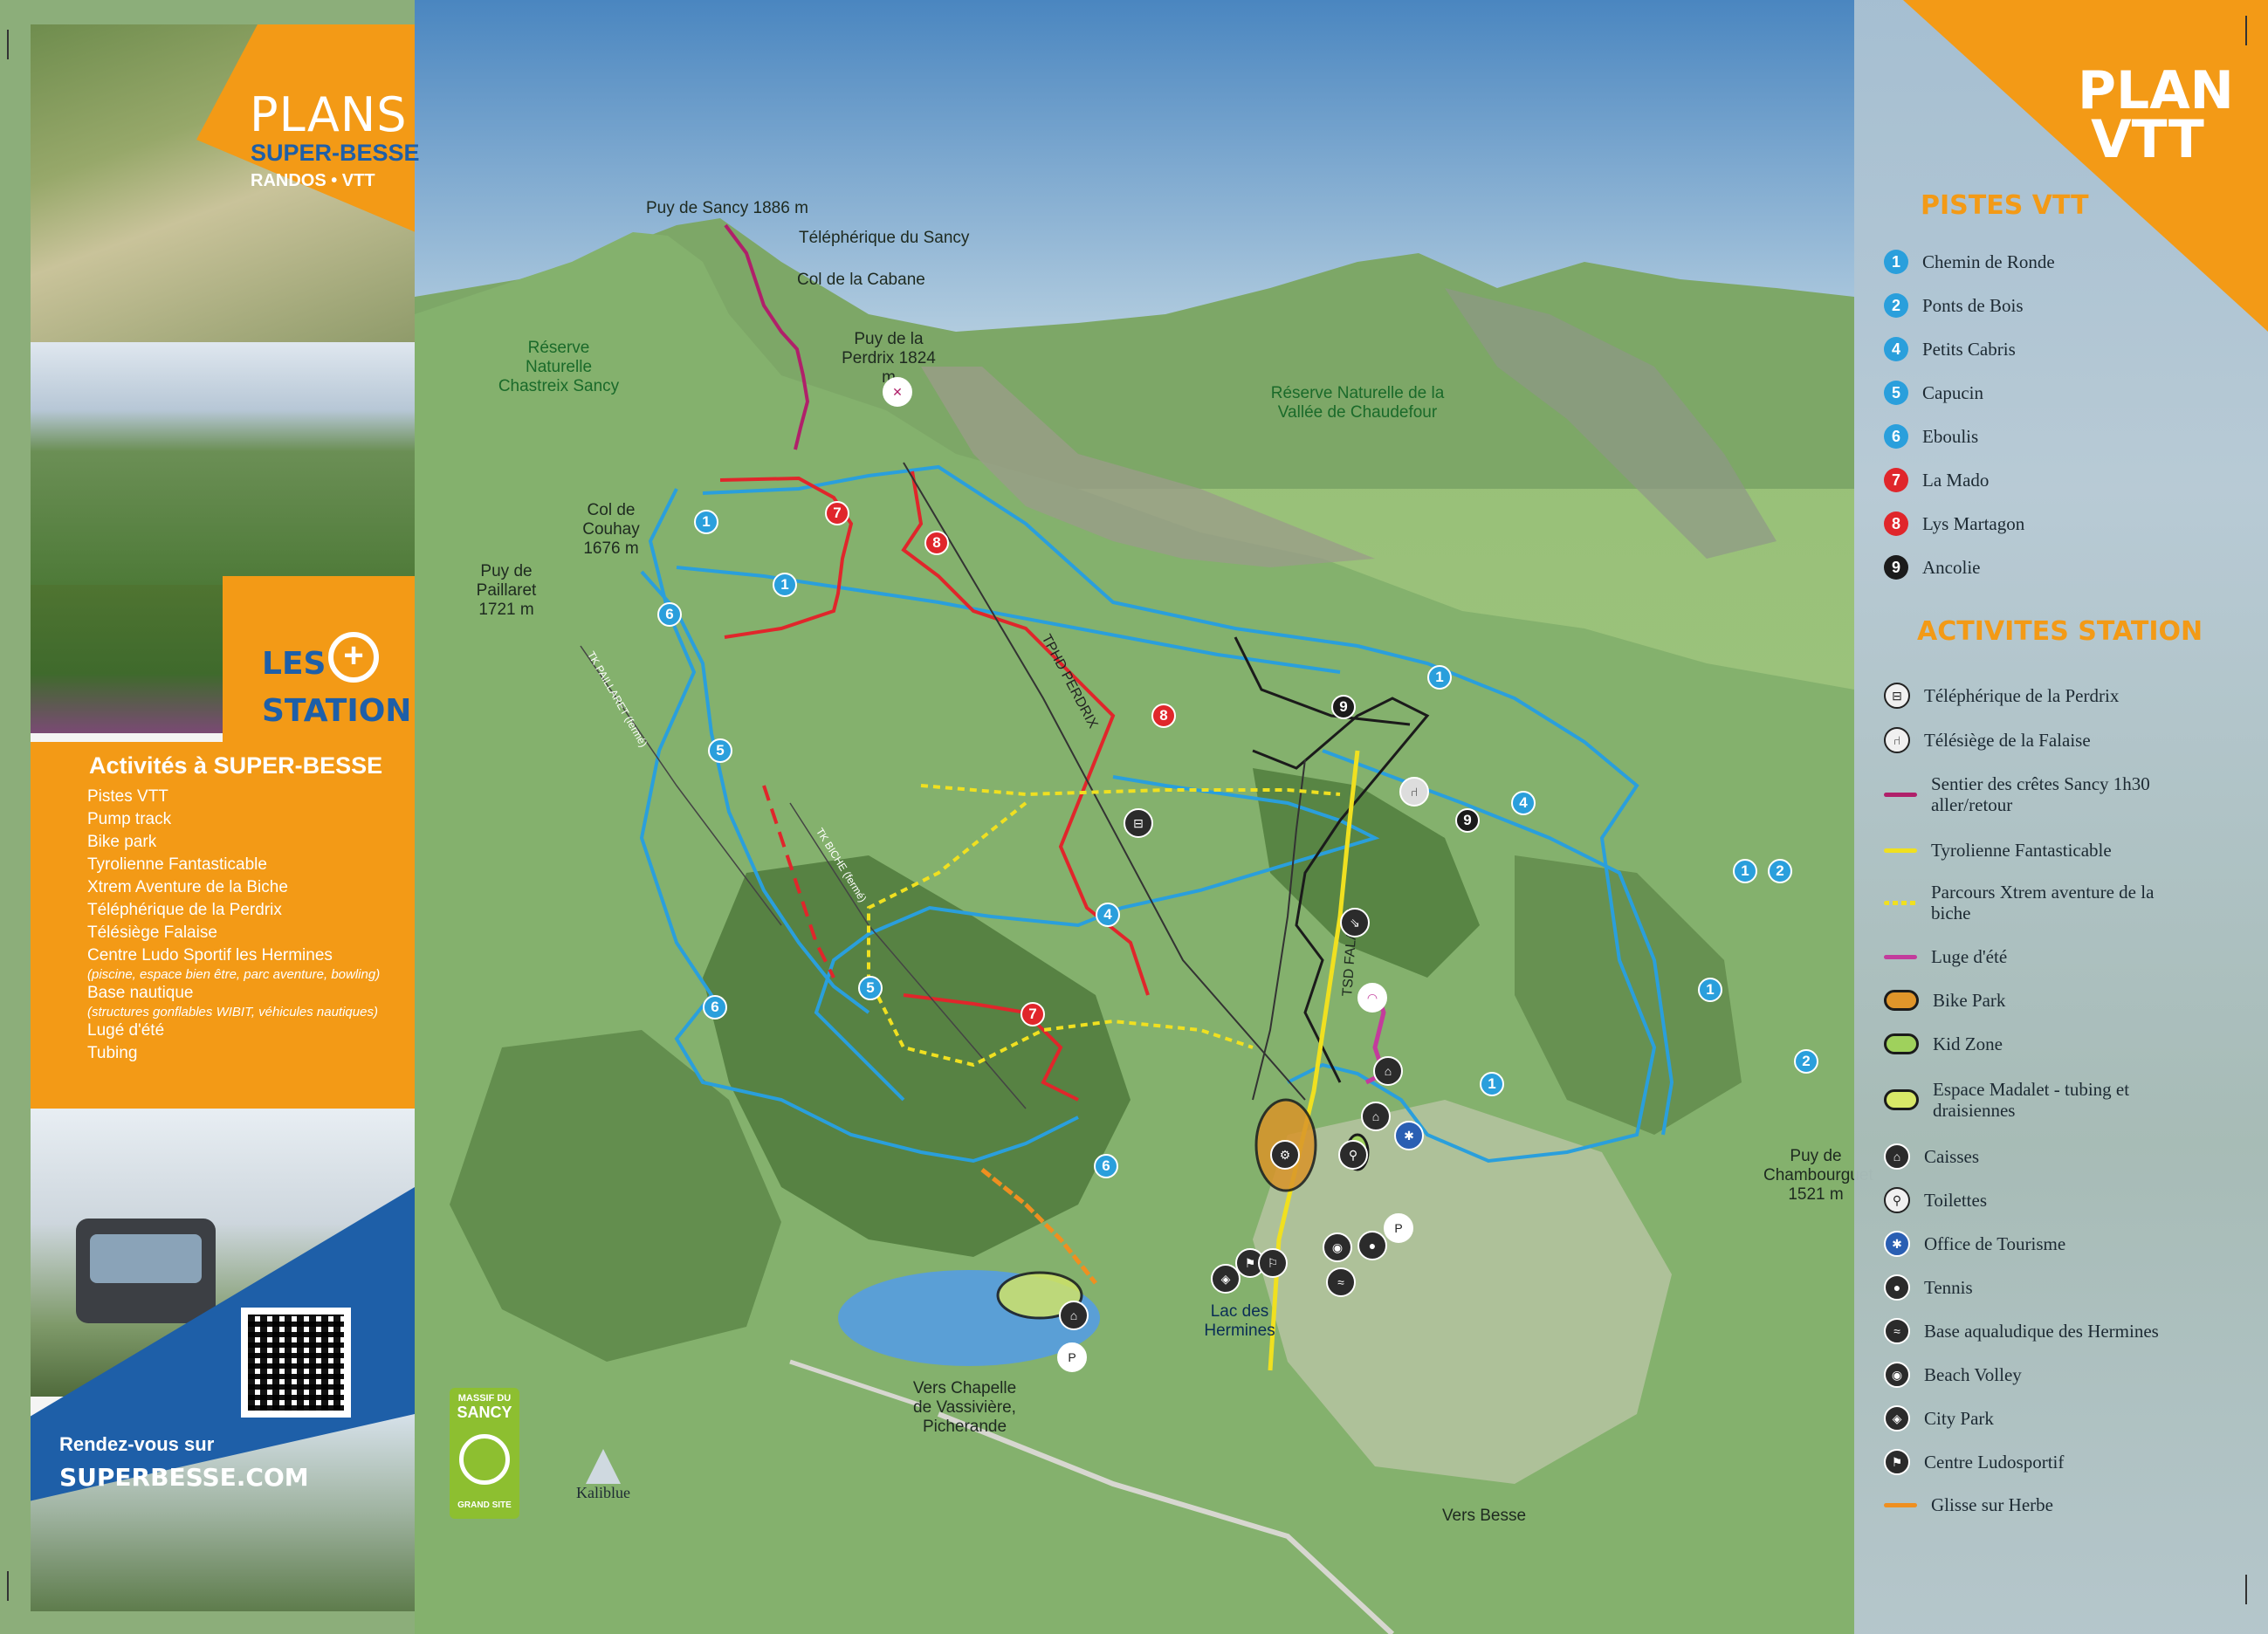 The width and height of the screenshot is (2268, 1634). Describe the element at coordinates (1932, 567) in the screenshot. I see `legend-trail-9: 9 Ancolie` at that location.